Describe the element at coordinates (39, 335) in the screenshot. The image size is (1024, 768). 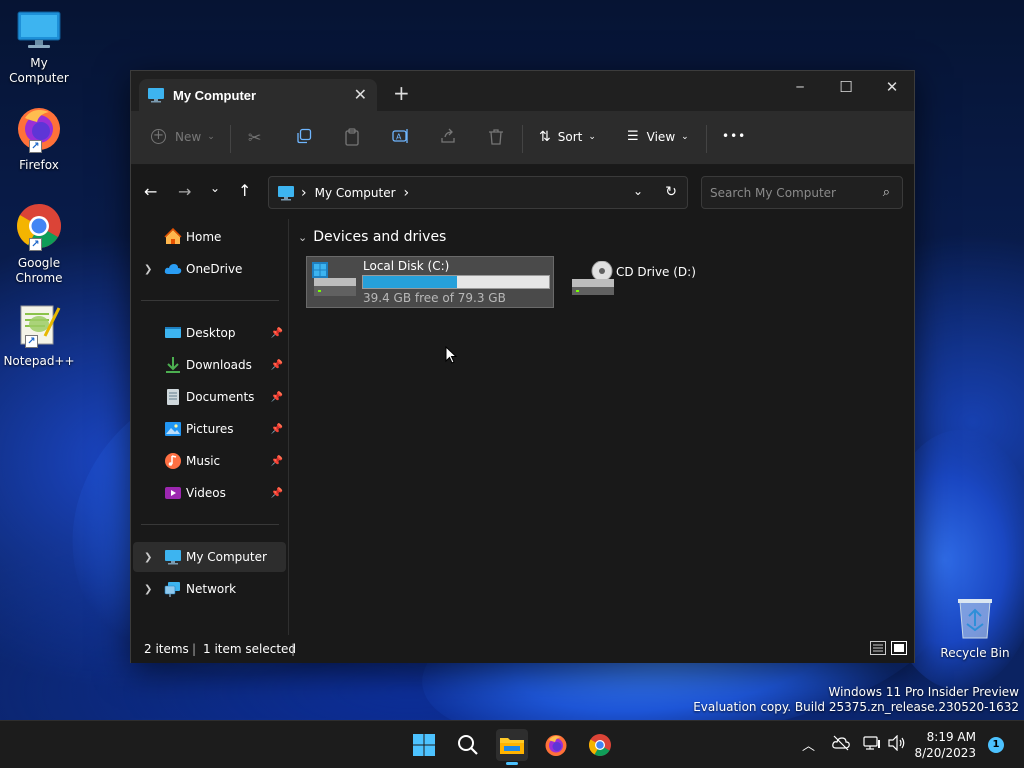
I see `desktop-icon-notepad-plus-plus: ↗ Notepad++` at that location.